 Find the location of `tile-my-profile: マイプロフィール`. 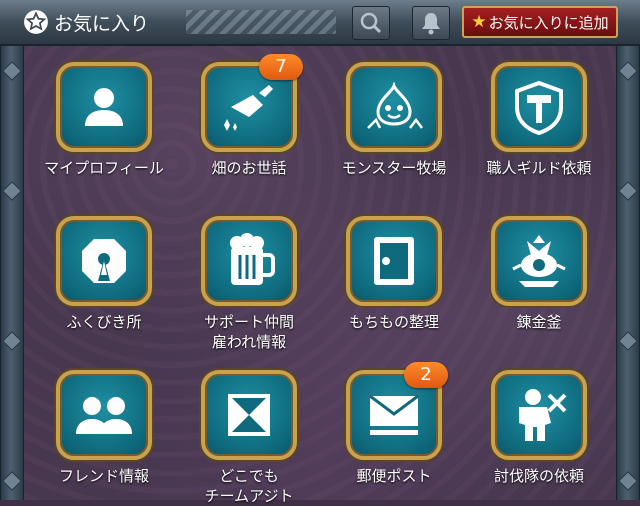

tile-my-profile: マイプロフィール is located at coordinates (104, 120).